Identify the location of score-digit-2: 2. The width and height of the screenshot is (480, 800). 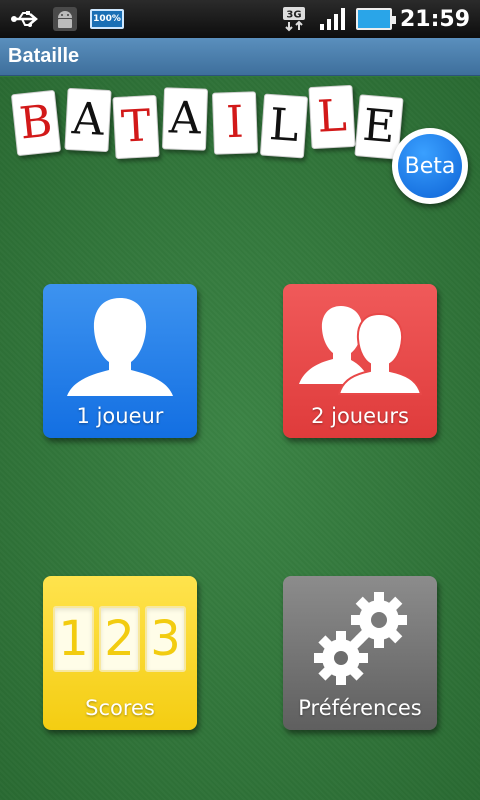
(119, 639).